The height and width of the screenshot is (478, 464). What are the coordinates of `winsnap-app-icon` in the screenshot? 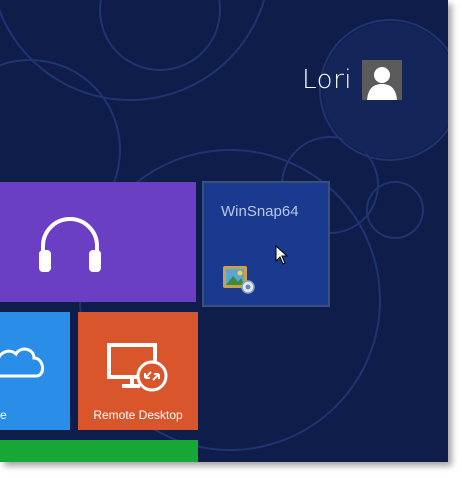 It's located at (239, 282).